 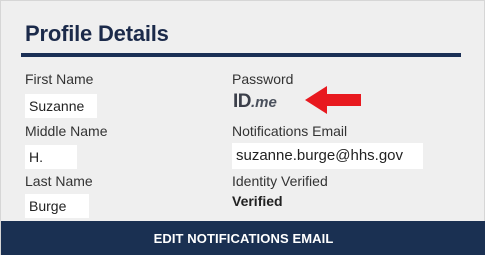 What do you see at coordinates (66, 131) in the screenshot?
I see `middle-name-label: Middle Name` at bounding box center [66, 131].